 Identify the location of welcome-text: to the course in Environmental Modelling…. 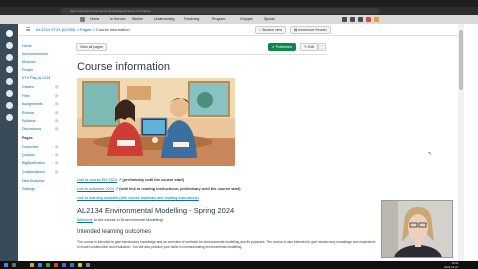
(128, 220).